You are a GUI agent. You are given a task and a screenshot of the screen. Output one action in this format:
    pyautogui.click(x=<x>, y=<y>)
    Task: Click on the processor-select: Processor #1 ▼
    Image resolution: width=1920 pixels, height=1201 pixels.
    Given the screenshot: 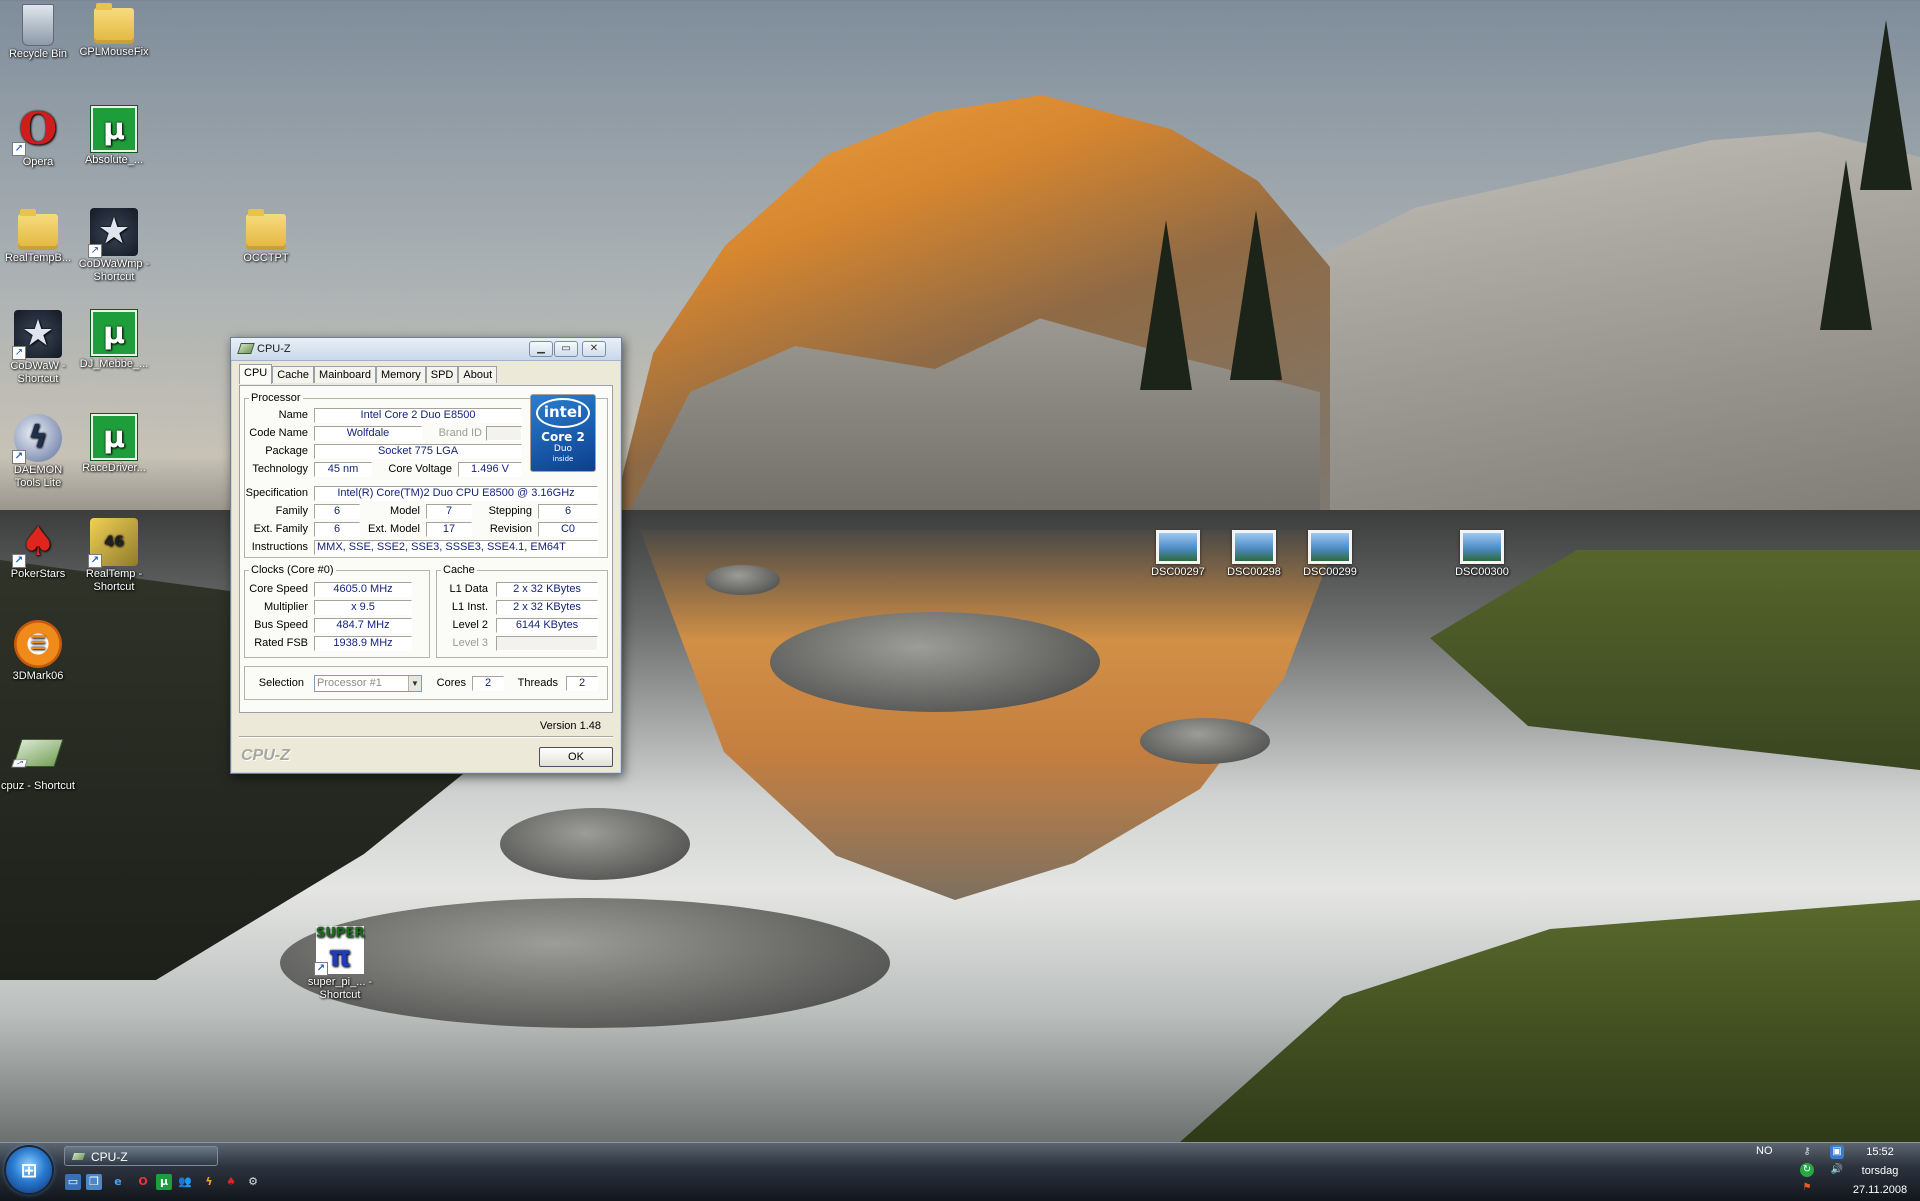 What is the action you would take?
    pyautogui.click(x=368, y=683)
    